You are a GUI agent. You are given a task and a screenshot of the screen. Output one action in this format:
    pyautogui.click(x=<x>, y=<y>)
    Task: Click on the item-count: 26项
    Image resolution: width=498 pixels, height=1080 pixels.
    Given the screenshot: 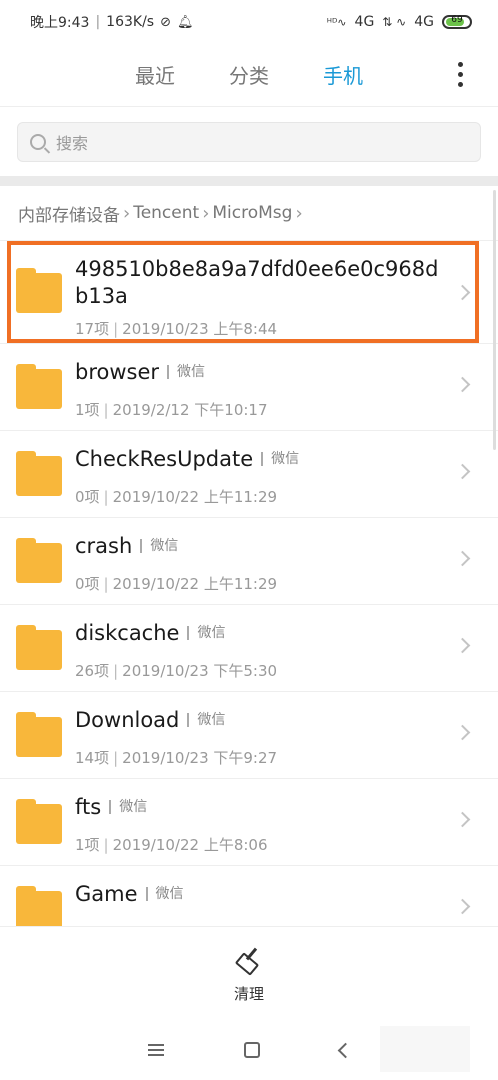 What is the action you would take?
    pyautogui.click(x=92, y=671)
    